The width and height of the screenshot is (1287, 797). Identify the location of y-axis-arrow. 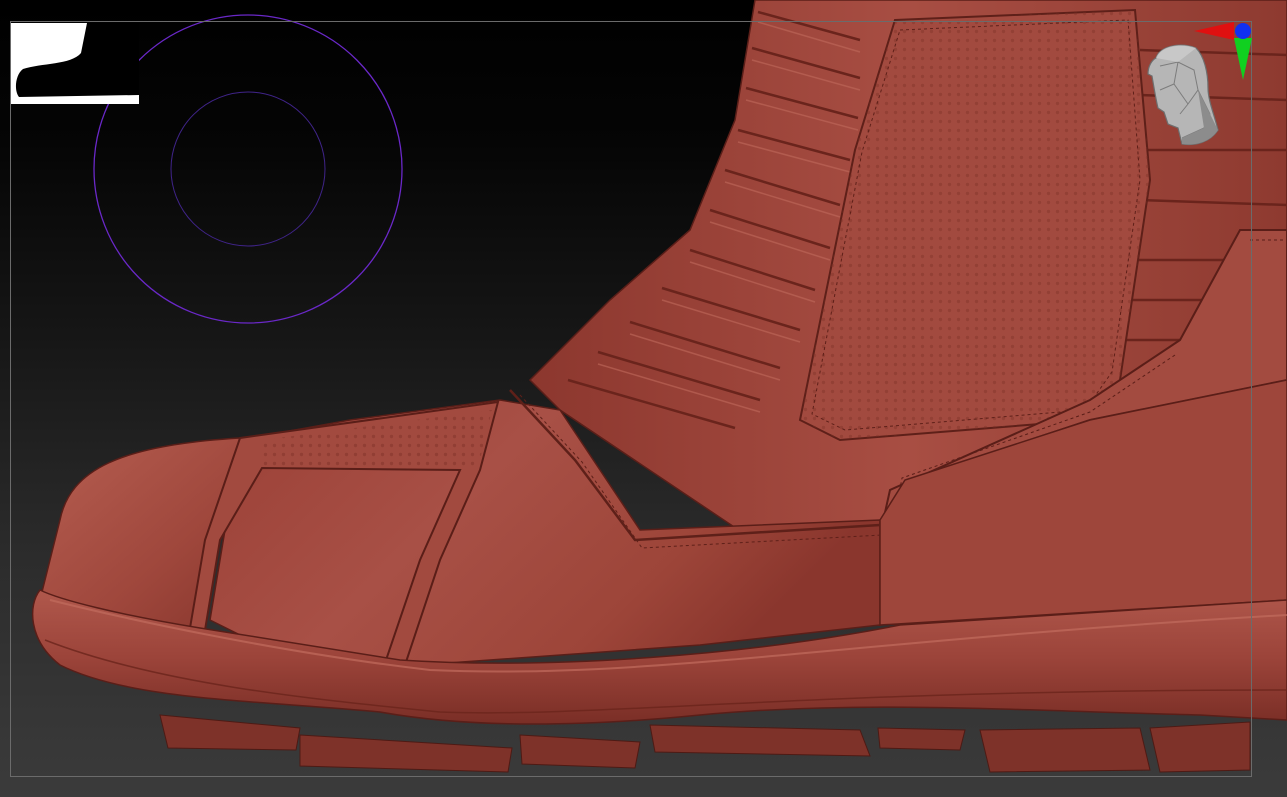
(1243, 59).